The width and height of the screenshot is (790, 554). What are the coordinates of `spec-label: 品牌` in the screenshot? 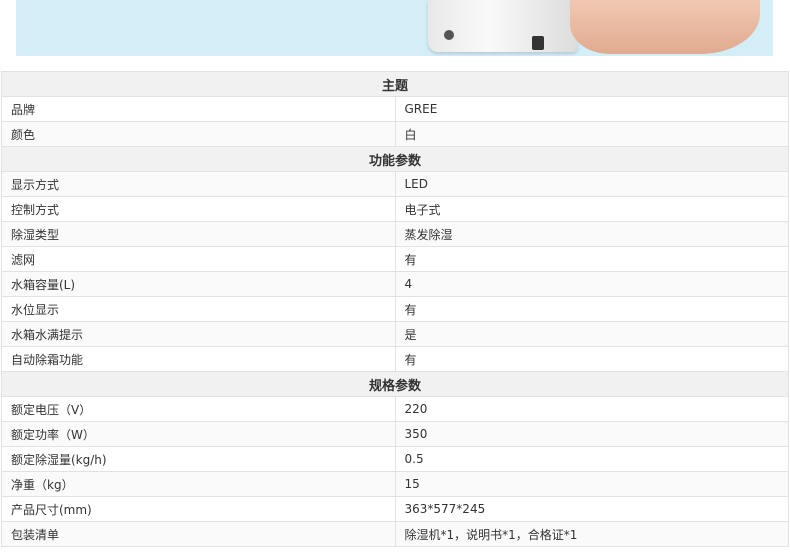 It's located at (198, 109).